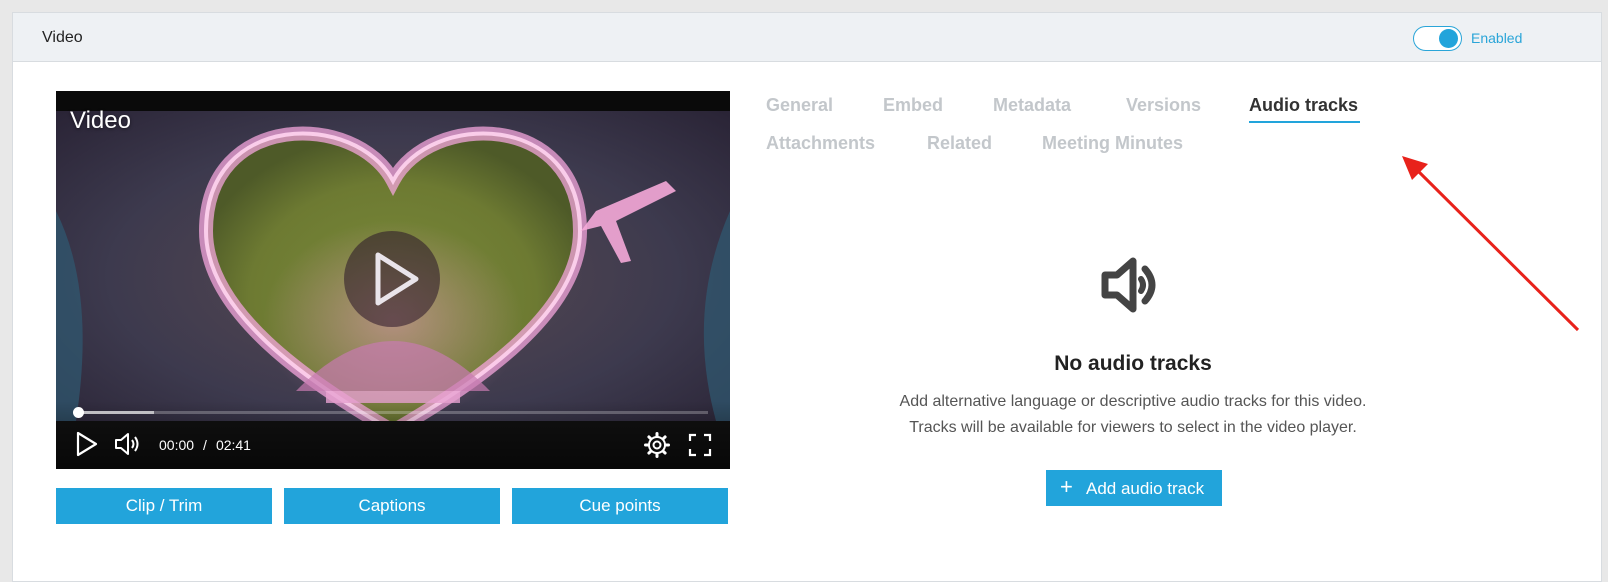  What do you see at coordinates (1133, 363) in the screenshot?
I see `empty-state-title: No audio tracks` at bounding box center [1133, 363].